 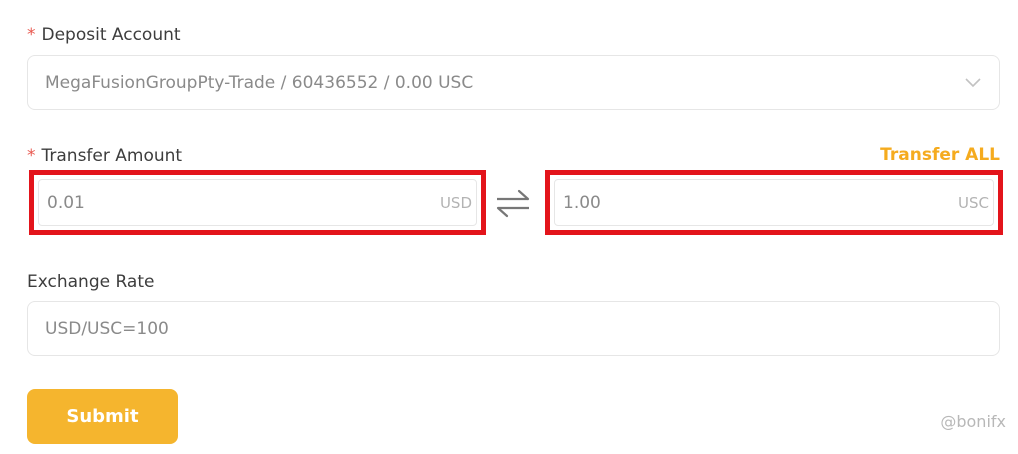 What do you see at coordinates (455, 202) in the screenshot?
I see `from-currency-label: USD` at bounding box center [455, 202].